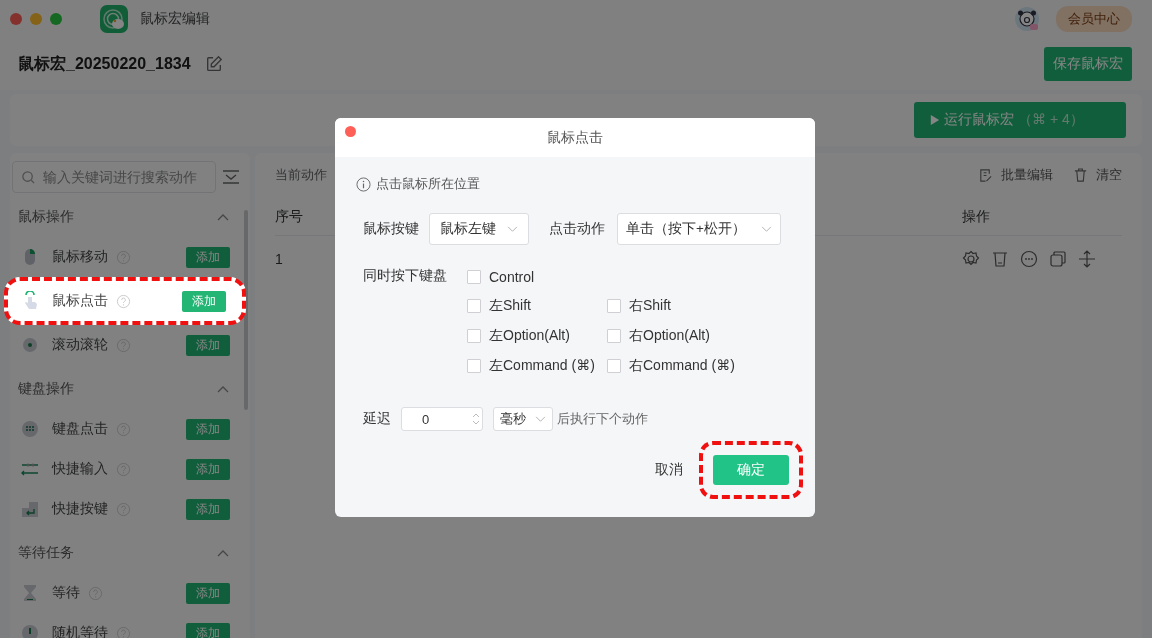  I want to click on field-label: 点击动作, so click(577, 229).